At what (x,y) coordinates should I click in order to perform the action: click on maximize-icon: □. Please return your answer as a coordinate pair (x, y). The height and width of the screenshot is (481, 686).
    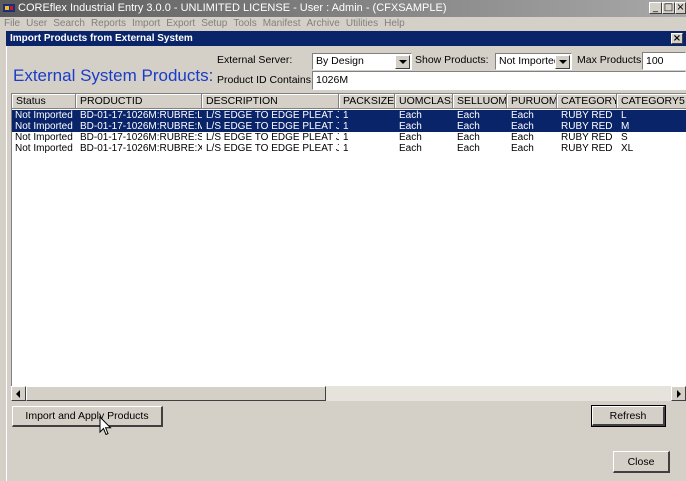
    Looking at the image, I should click on (668, 7).